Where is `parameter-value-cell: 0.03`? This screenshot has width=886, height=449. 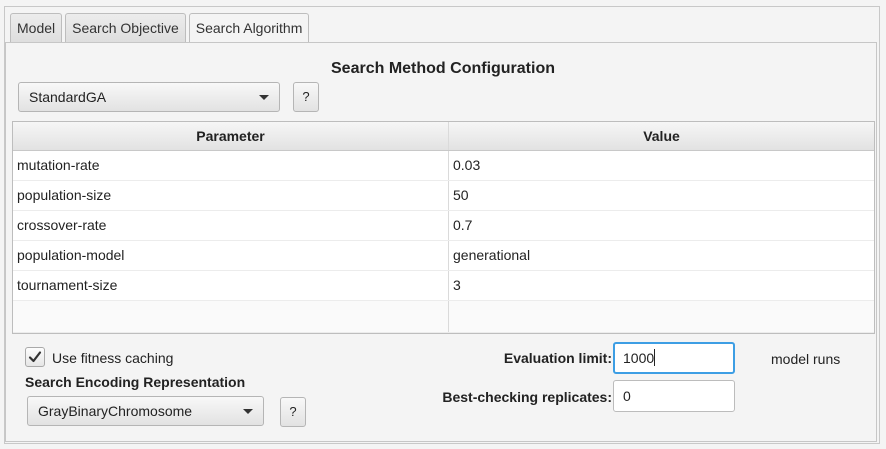 parameter-value-cell: 0.03 is located at coordinates (661, 165).